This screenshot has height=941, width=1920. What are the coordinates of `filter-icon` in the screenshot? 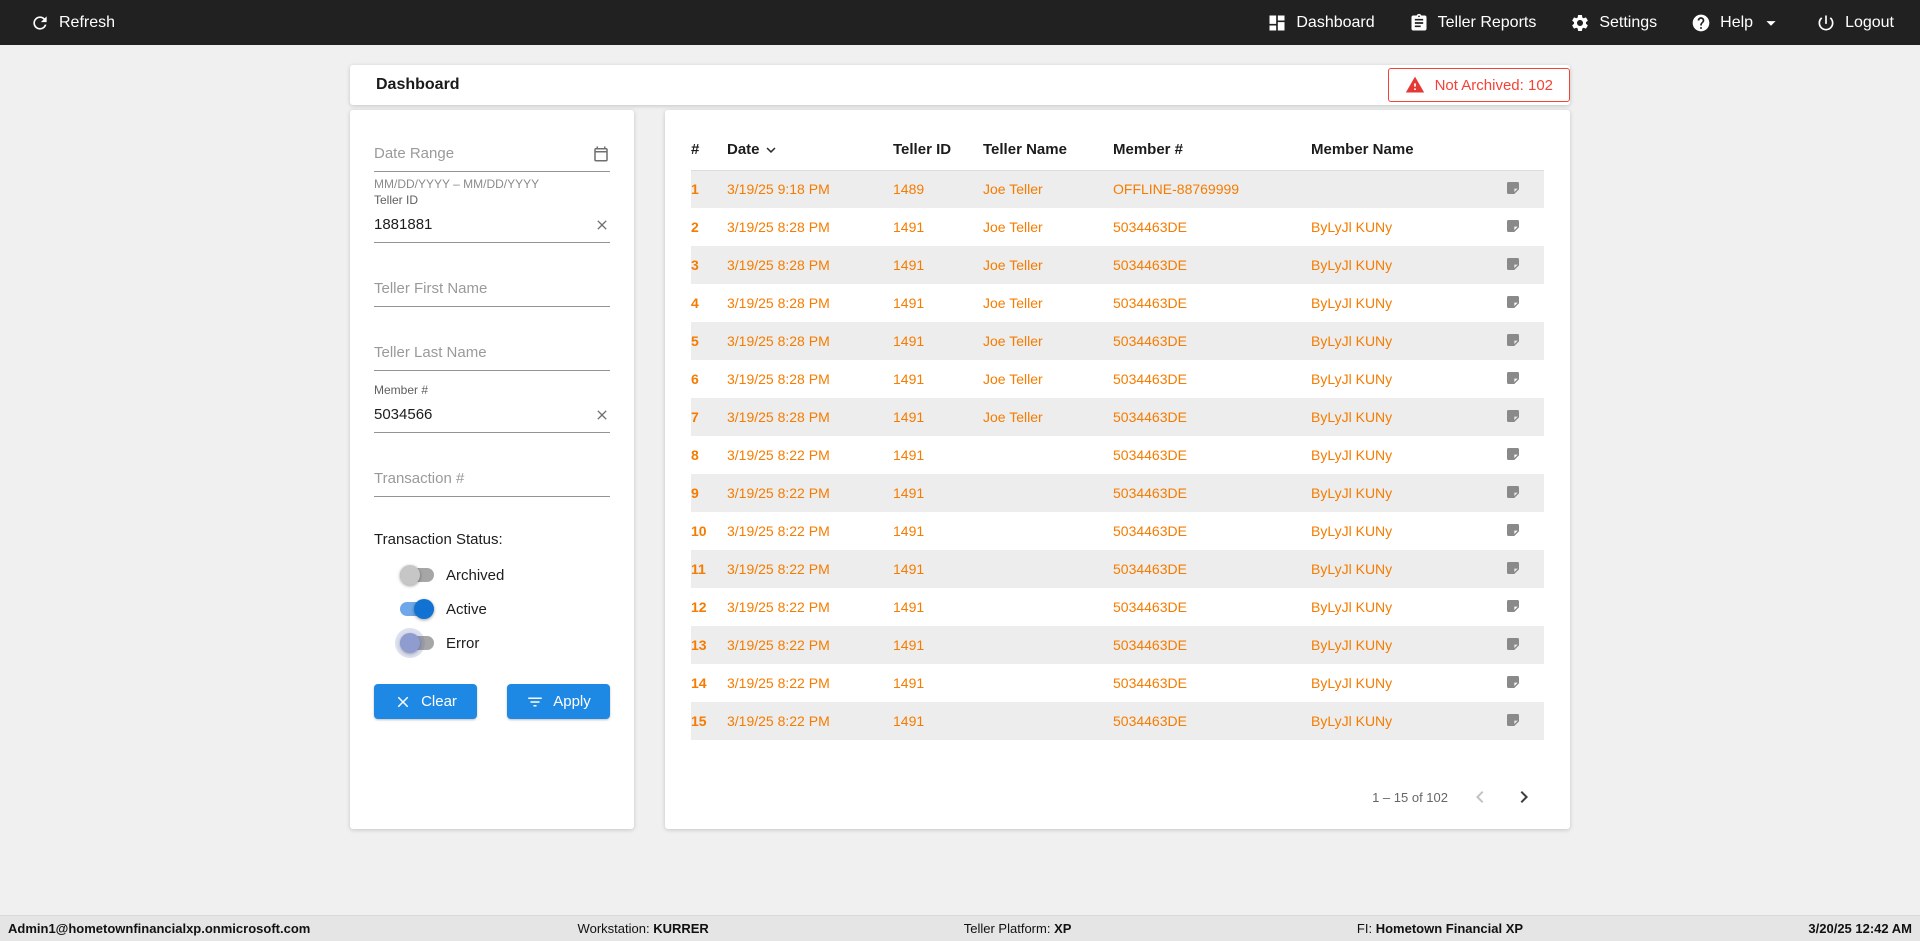 It's located at (535, 702).